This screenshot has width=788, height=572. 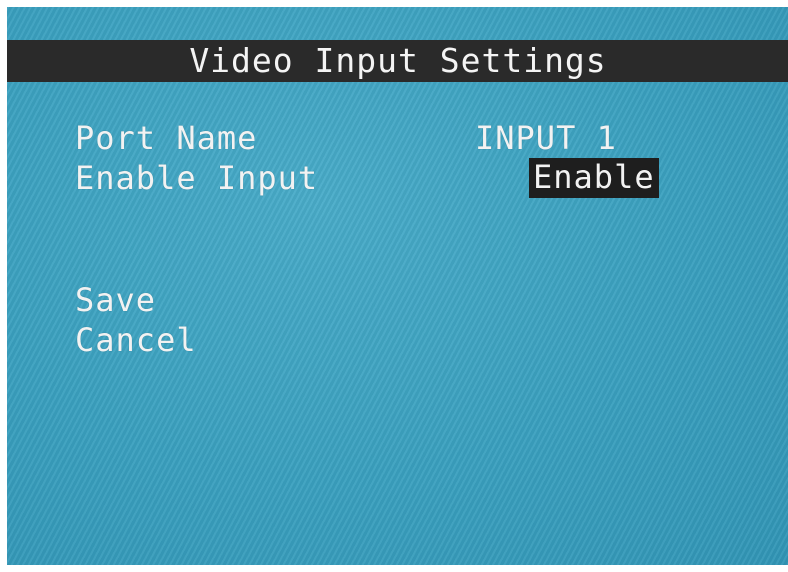 I want to click on port-name-label: Port Name, so click(x=166, y=138).